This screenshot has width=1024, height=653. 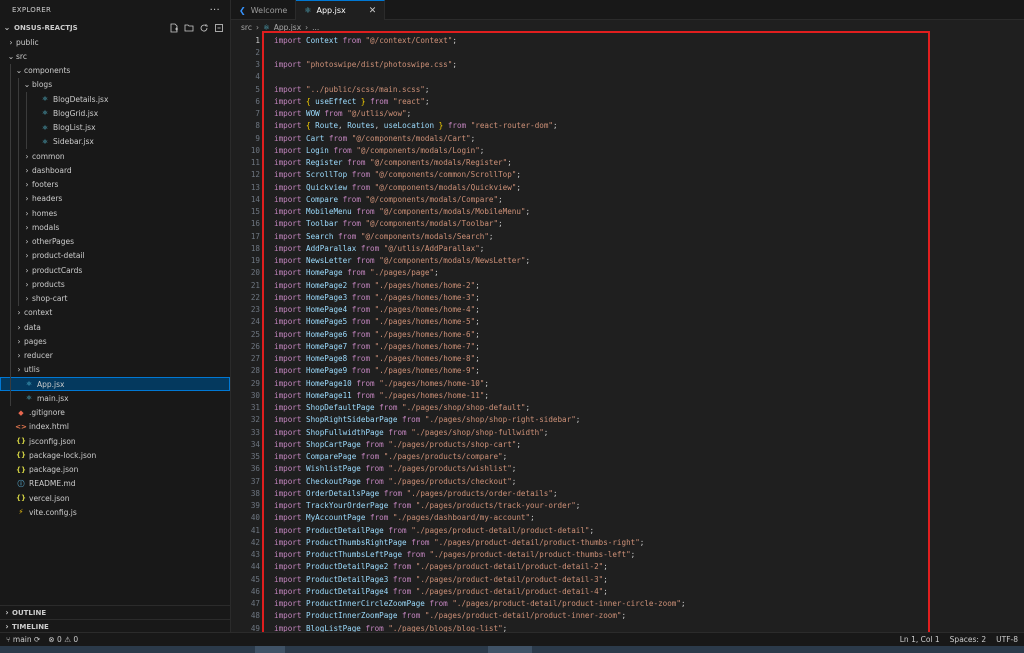 What do you see at coordinates (115, 470) in the screenshot?
I see `tree-item-file-package: {} package.json` at bounding box center [115, 470].